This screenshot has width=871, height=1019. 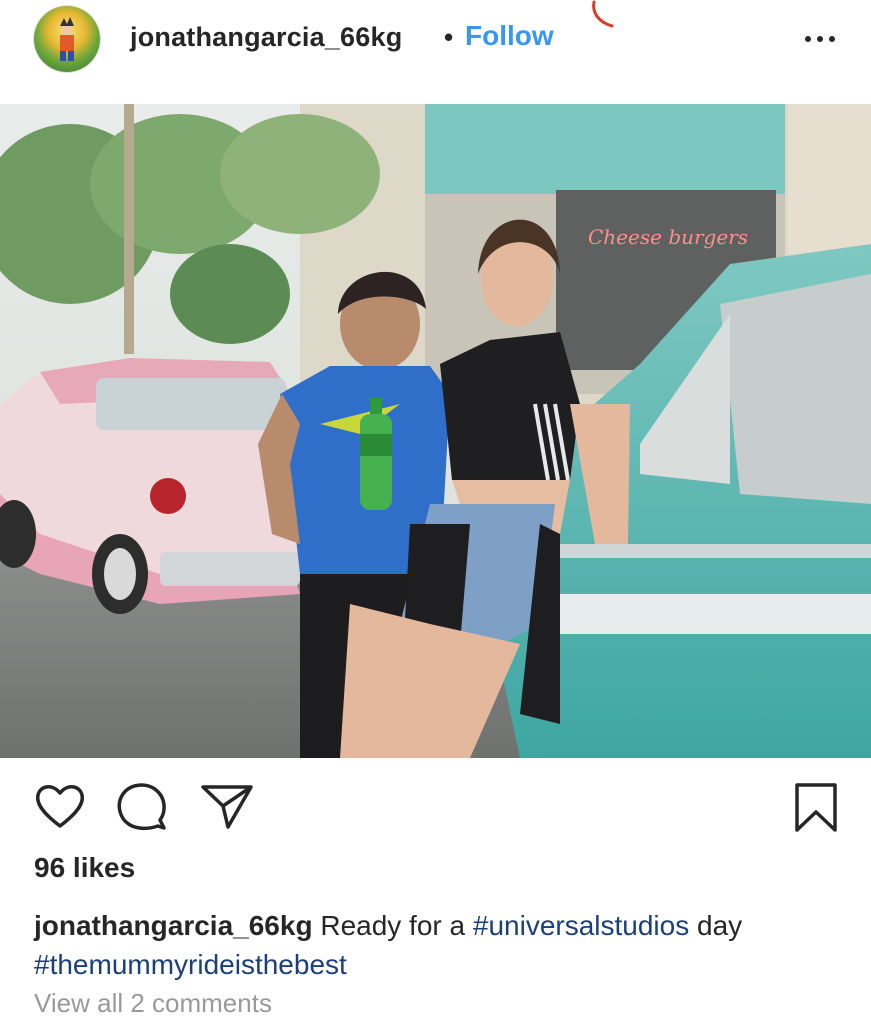 I want to click on likes-count: 96 likes, so click(x=84, y=868).